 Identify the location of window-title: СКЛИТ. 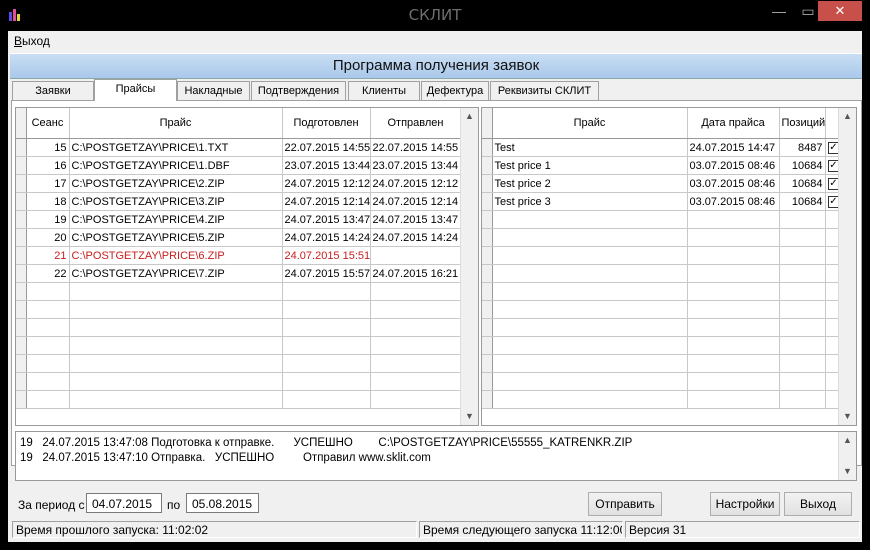
(435, 15).